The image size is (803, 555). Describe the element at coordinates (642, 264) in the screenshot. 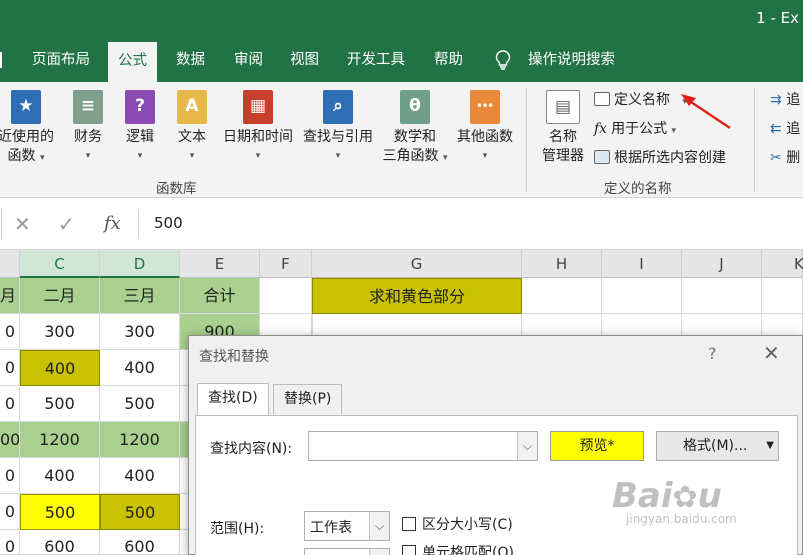

I see `column-header-i: I` at that location.